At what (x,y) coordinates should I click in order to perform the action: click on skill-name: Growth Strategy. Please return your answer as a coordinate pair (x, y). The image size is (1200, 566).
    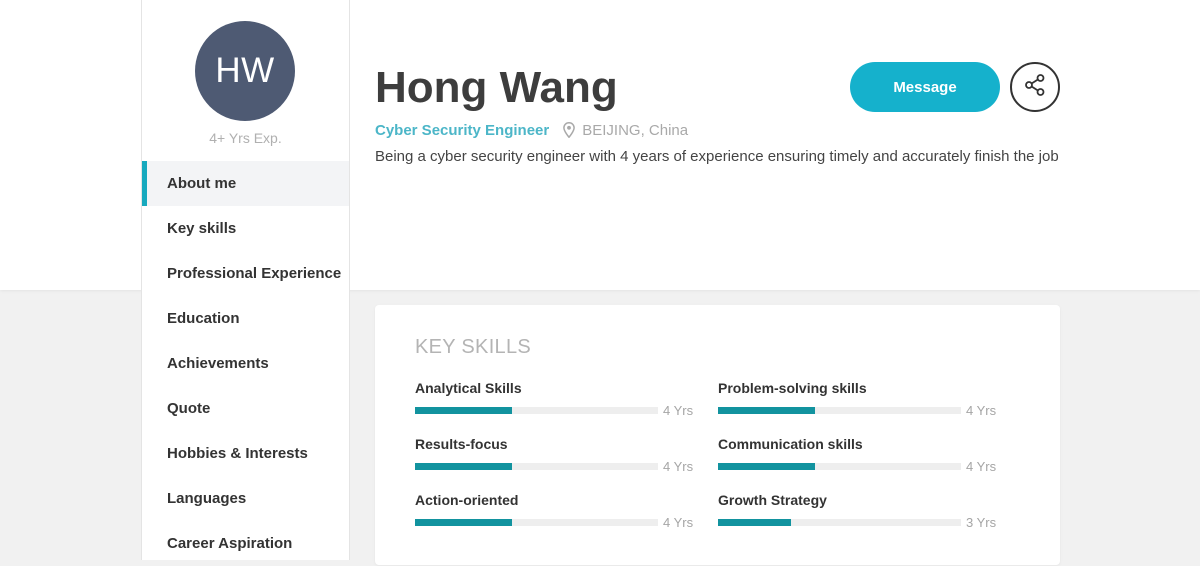
    Looking at the image, I should click on (772, 500).